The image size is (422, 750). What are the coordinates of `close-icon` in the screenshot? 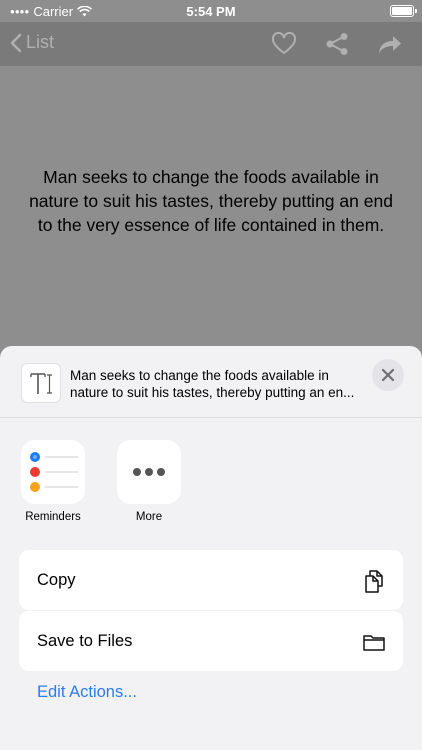 It's located at (388, 375).